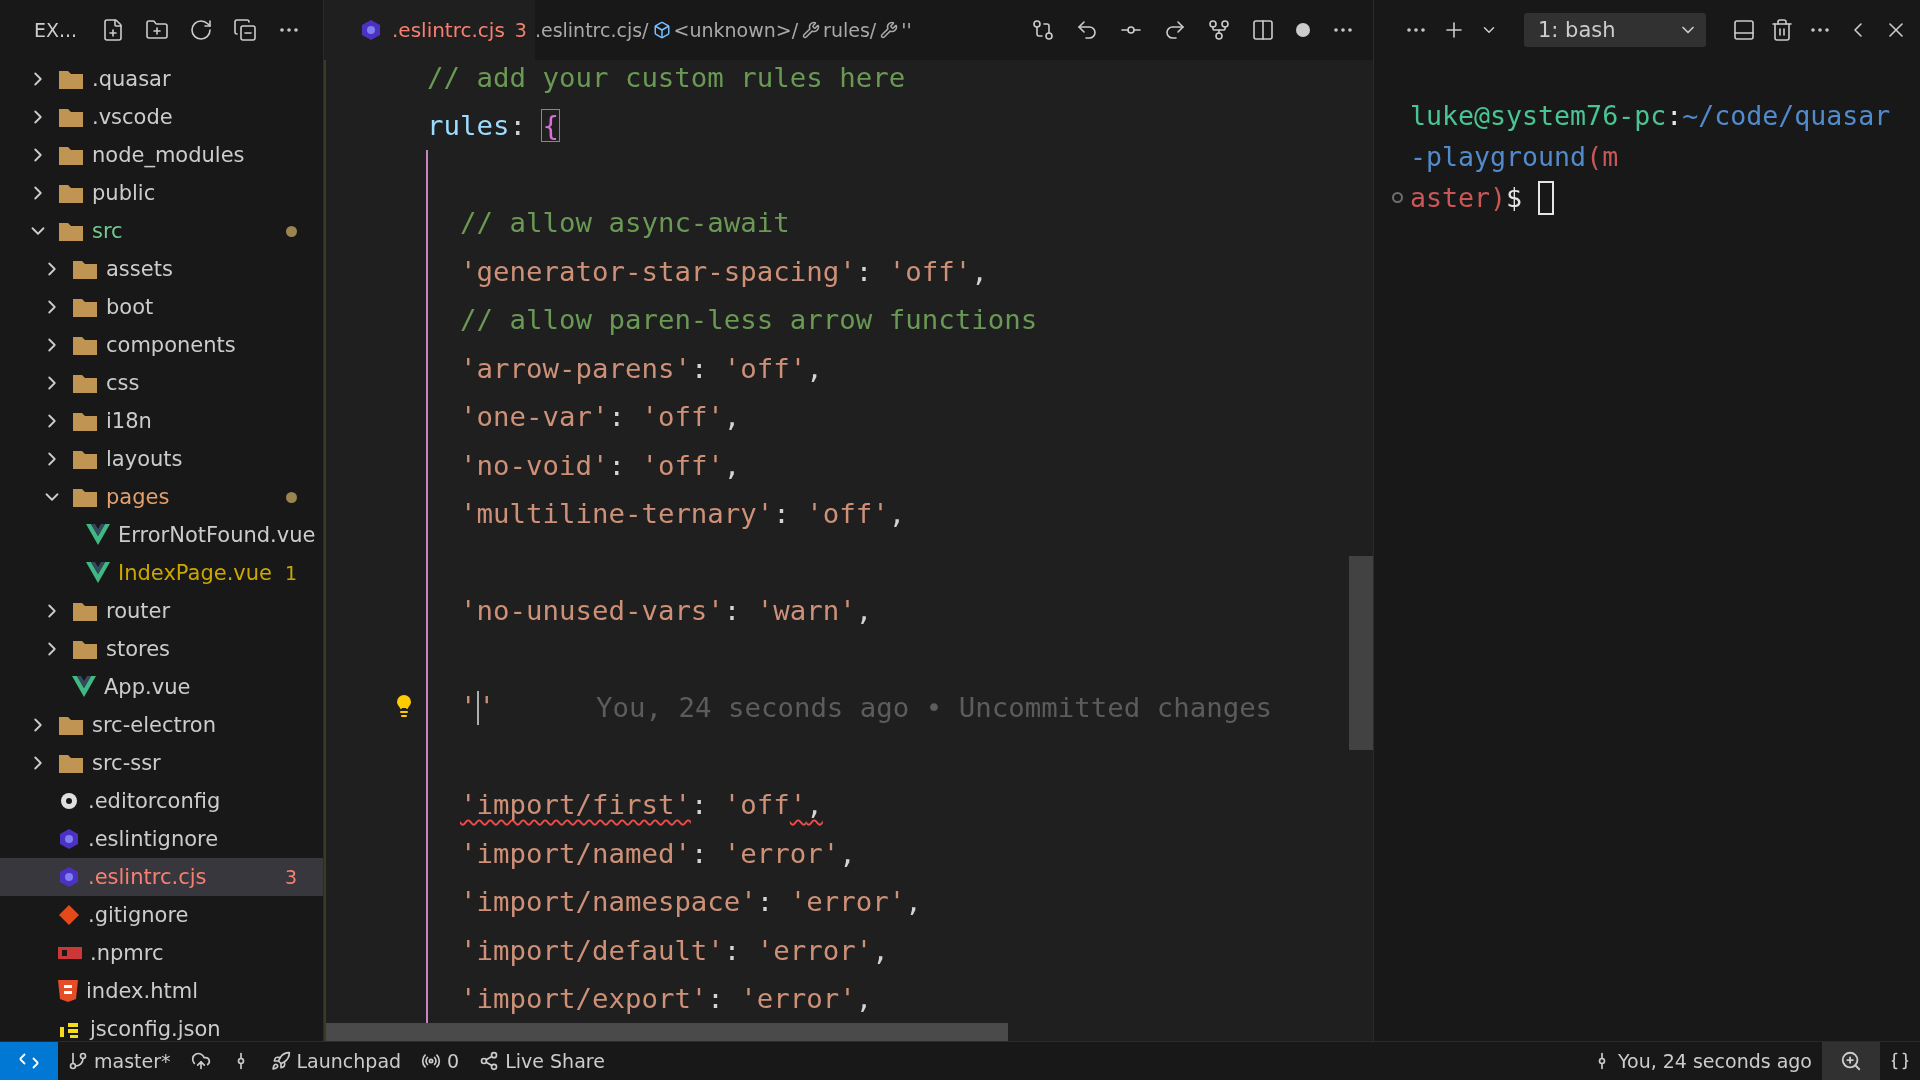 Image resolution: width=1920 pixels, height=1080 pixels. What do you see at coordinates (600, 417) in the screenshot?
I see `code-text: 'one-var': 'off',` at bounding box center [600, 417].